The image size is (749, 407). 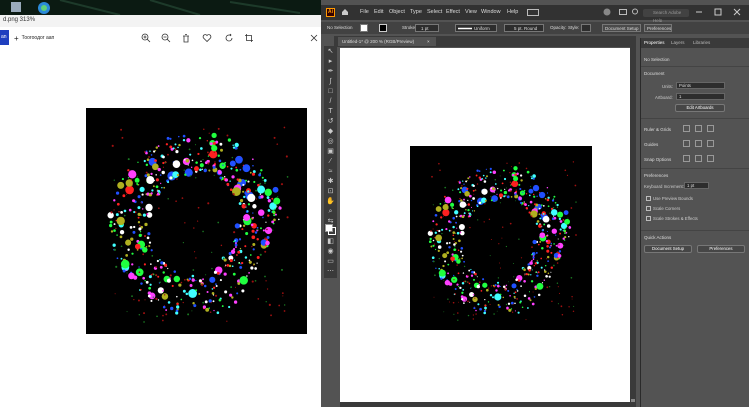 What do you see at coordinates (16, 7) in the screenshot?
I see `desktop-app-icon` at bounding box center [16, 7].